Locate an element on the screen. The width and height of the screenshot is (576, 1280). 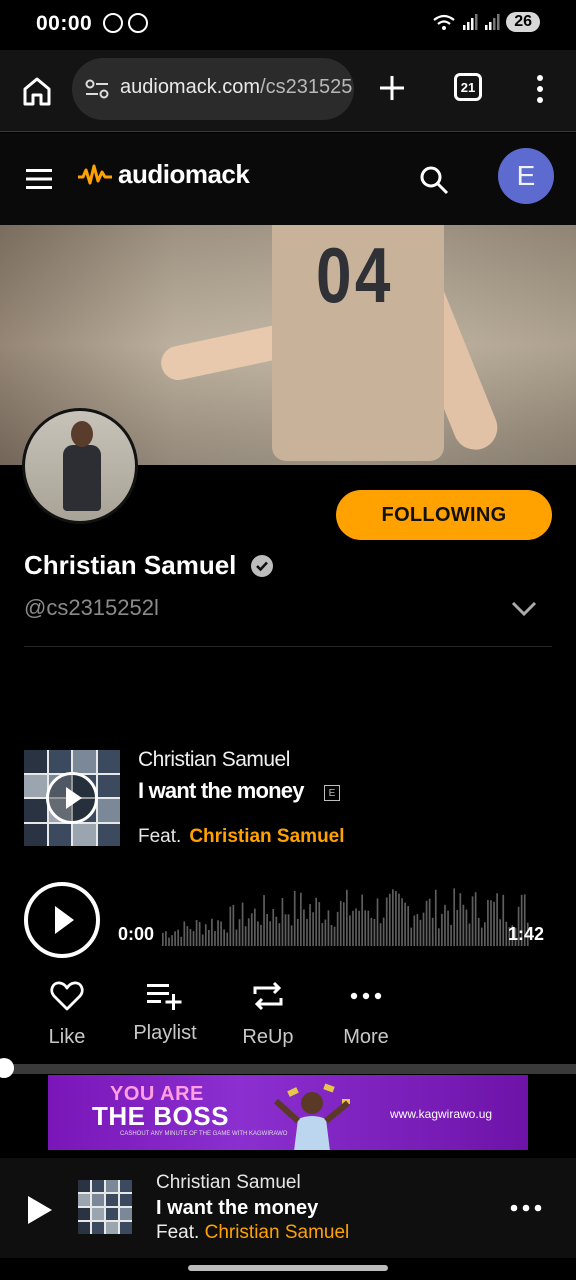
action-label: Like is located at coordinates (67, 1037).